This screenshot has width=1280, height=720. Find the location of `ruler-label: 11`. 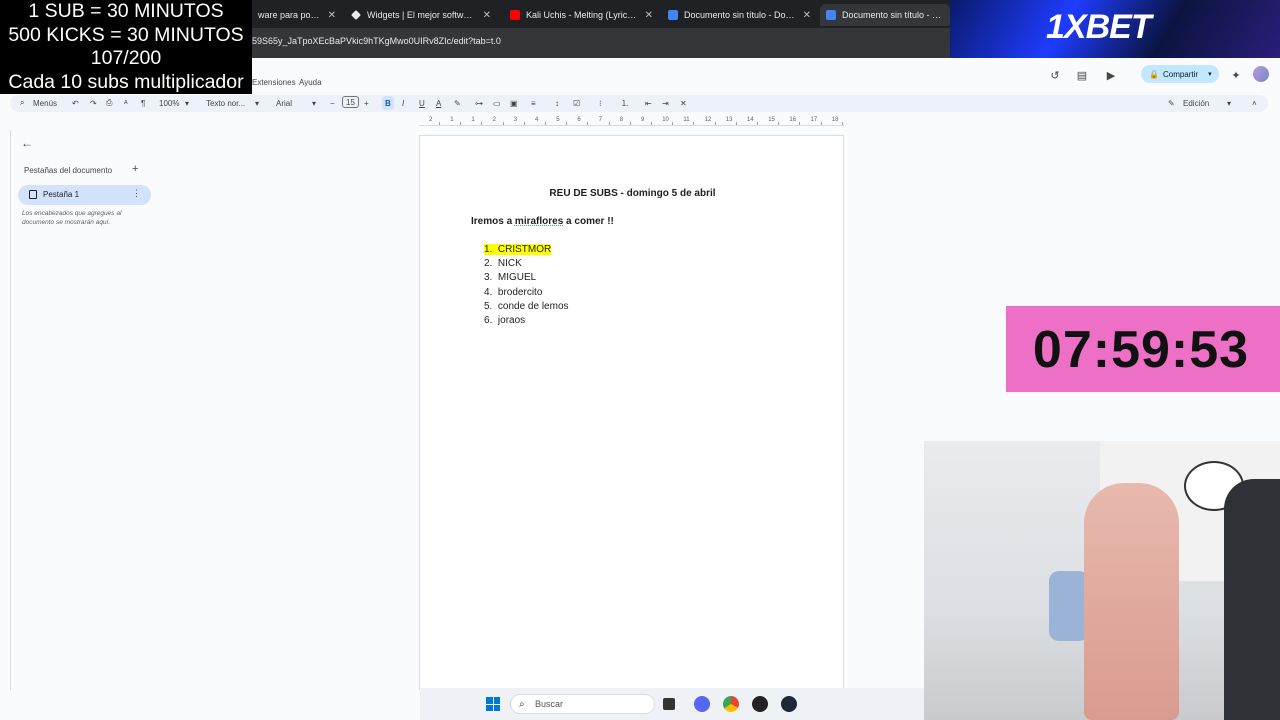

ruler-label: 11 is located at coordinates (686, 120).